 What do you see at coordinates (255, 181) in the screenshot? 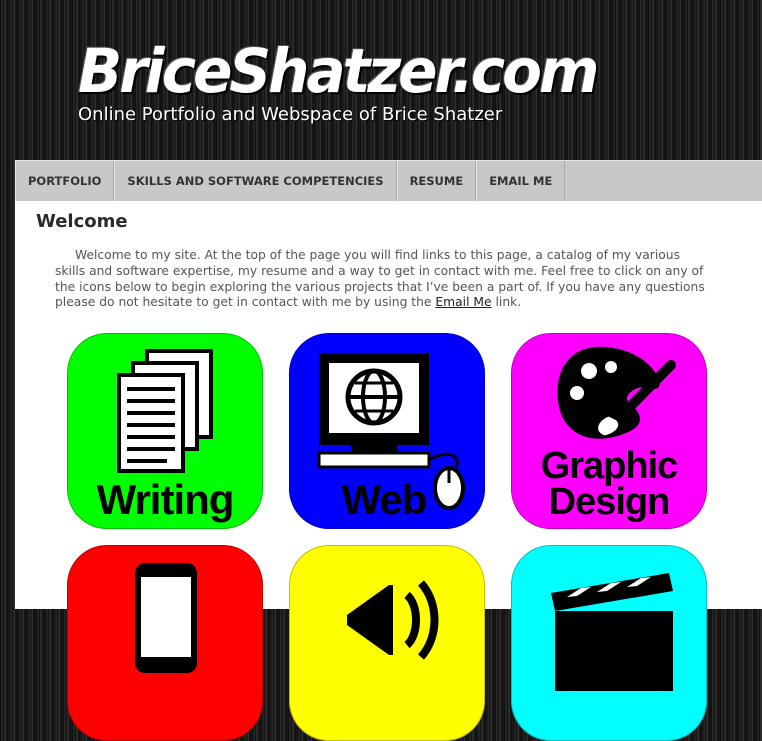
I see `nav-skills: SKILLS AND SOFTWARE COMPETENCIES` at bounding box center [255, 181].